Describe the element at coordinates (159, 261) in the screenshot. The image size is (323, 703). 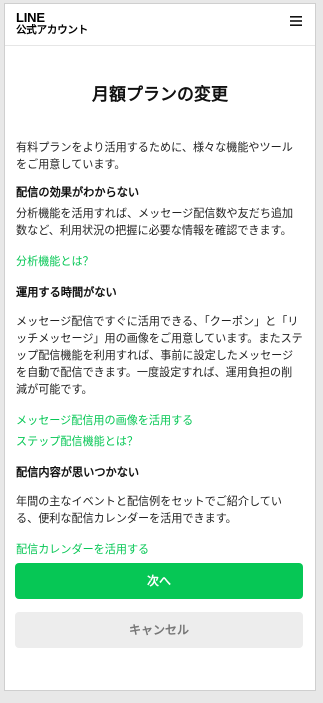
I see `analytics-link: 分析機能とは？` at that location.